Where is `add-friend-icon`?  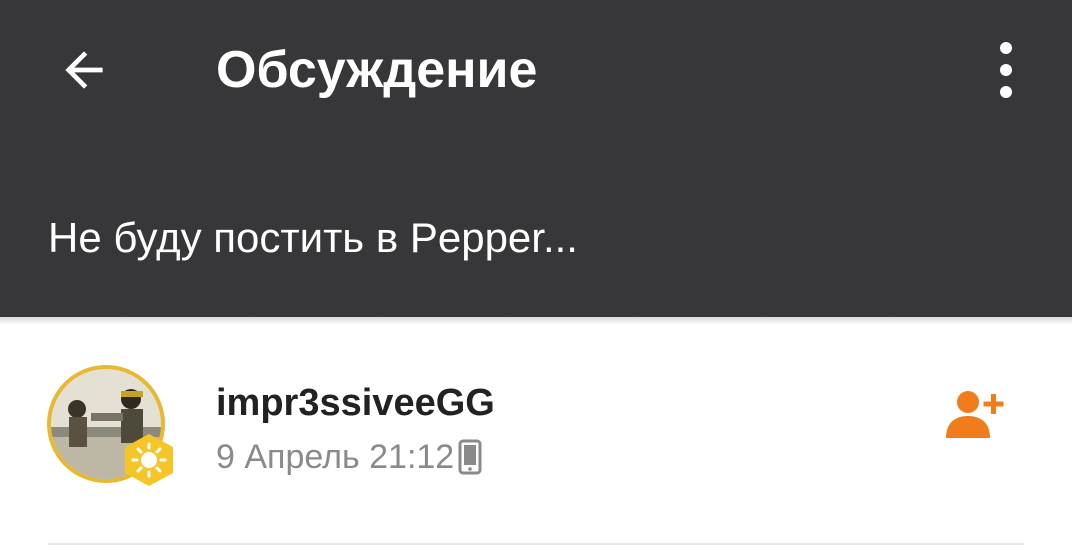 add-friend-icon is located at coordinates (975, 414).